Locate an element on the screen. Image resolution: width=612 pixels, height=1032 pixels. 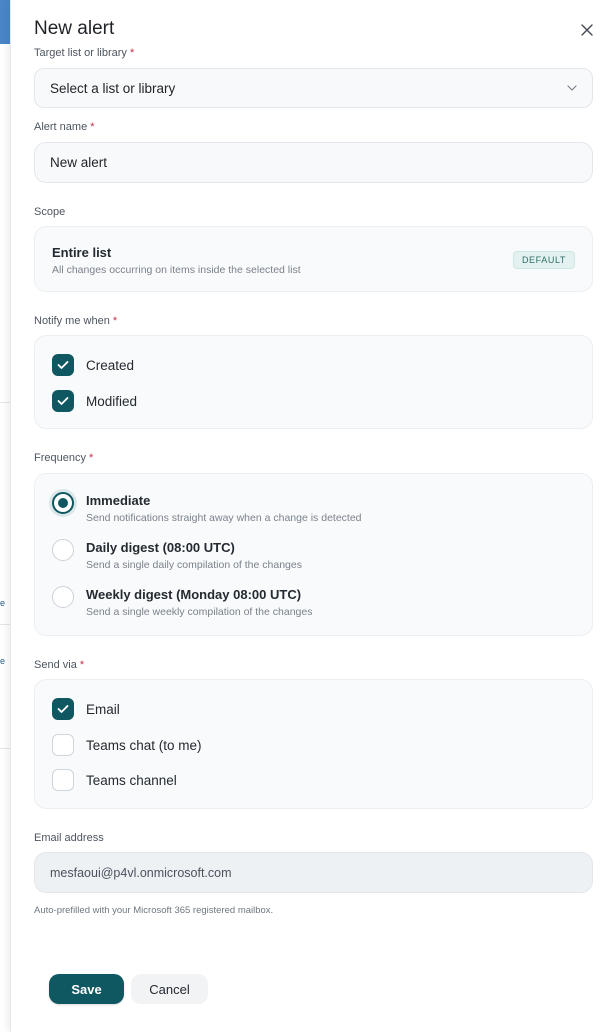
scope-option-title: Entire list is located at coordinates (82, 252).